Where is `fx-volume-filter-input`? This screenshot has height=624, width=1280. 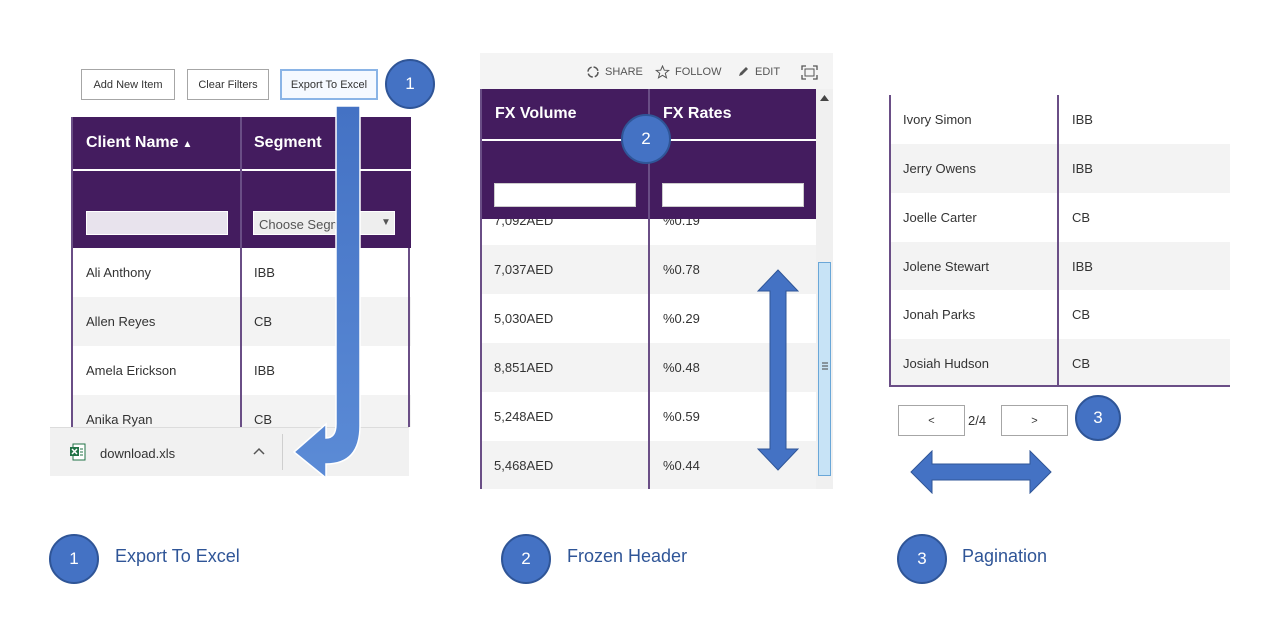 fx-volume-filter-input is located at coordinates (565, 195).